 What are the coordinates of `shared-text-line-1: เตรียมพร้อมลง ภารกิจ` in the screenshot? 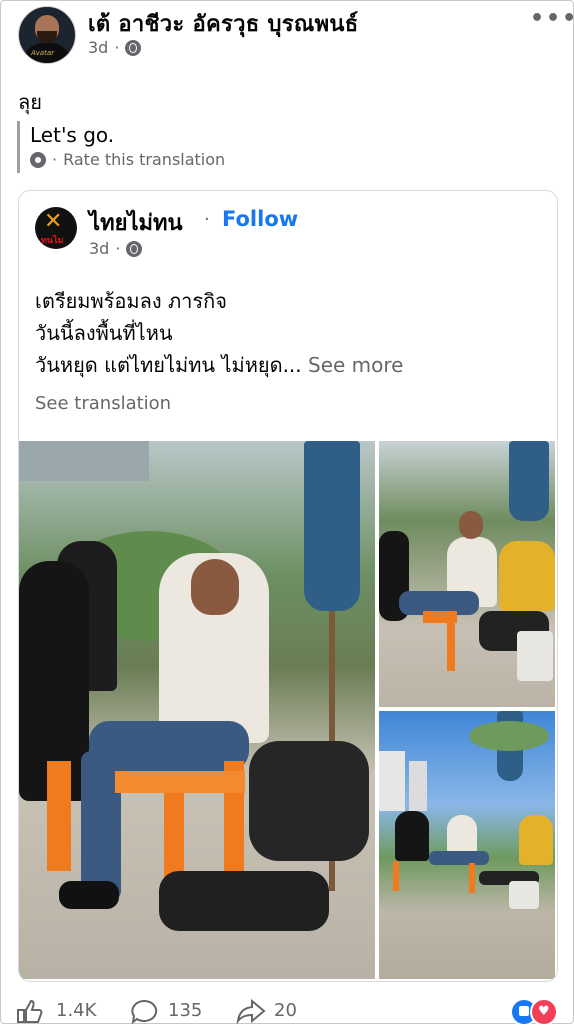 It's located at (131, 301).